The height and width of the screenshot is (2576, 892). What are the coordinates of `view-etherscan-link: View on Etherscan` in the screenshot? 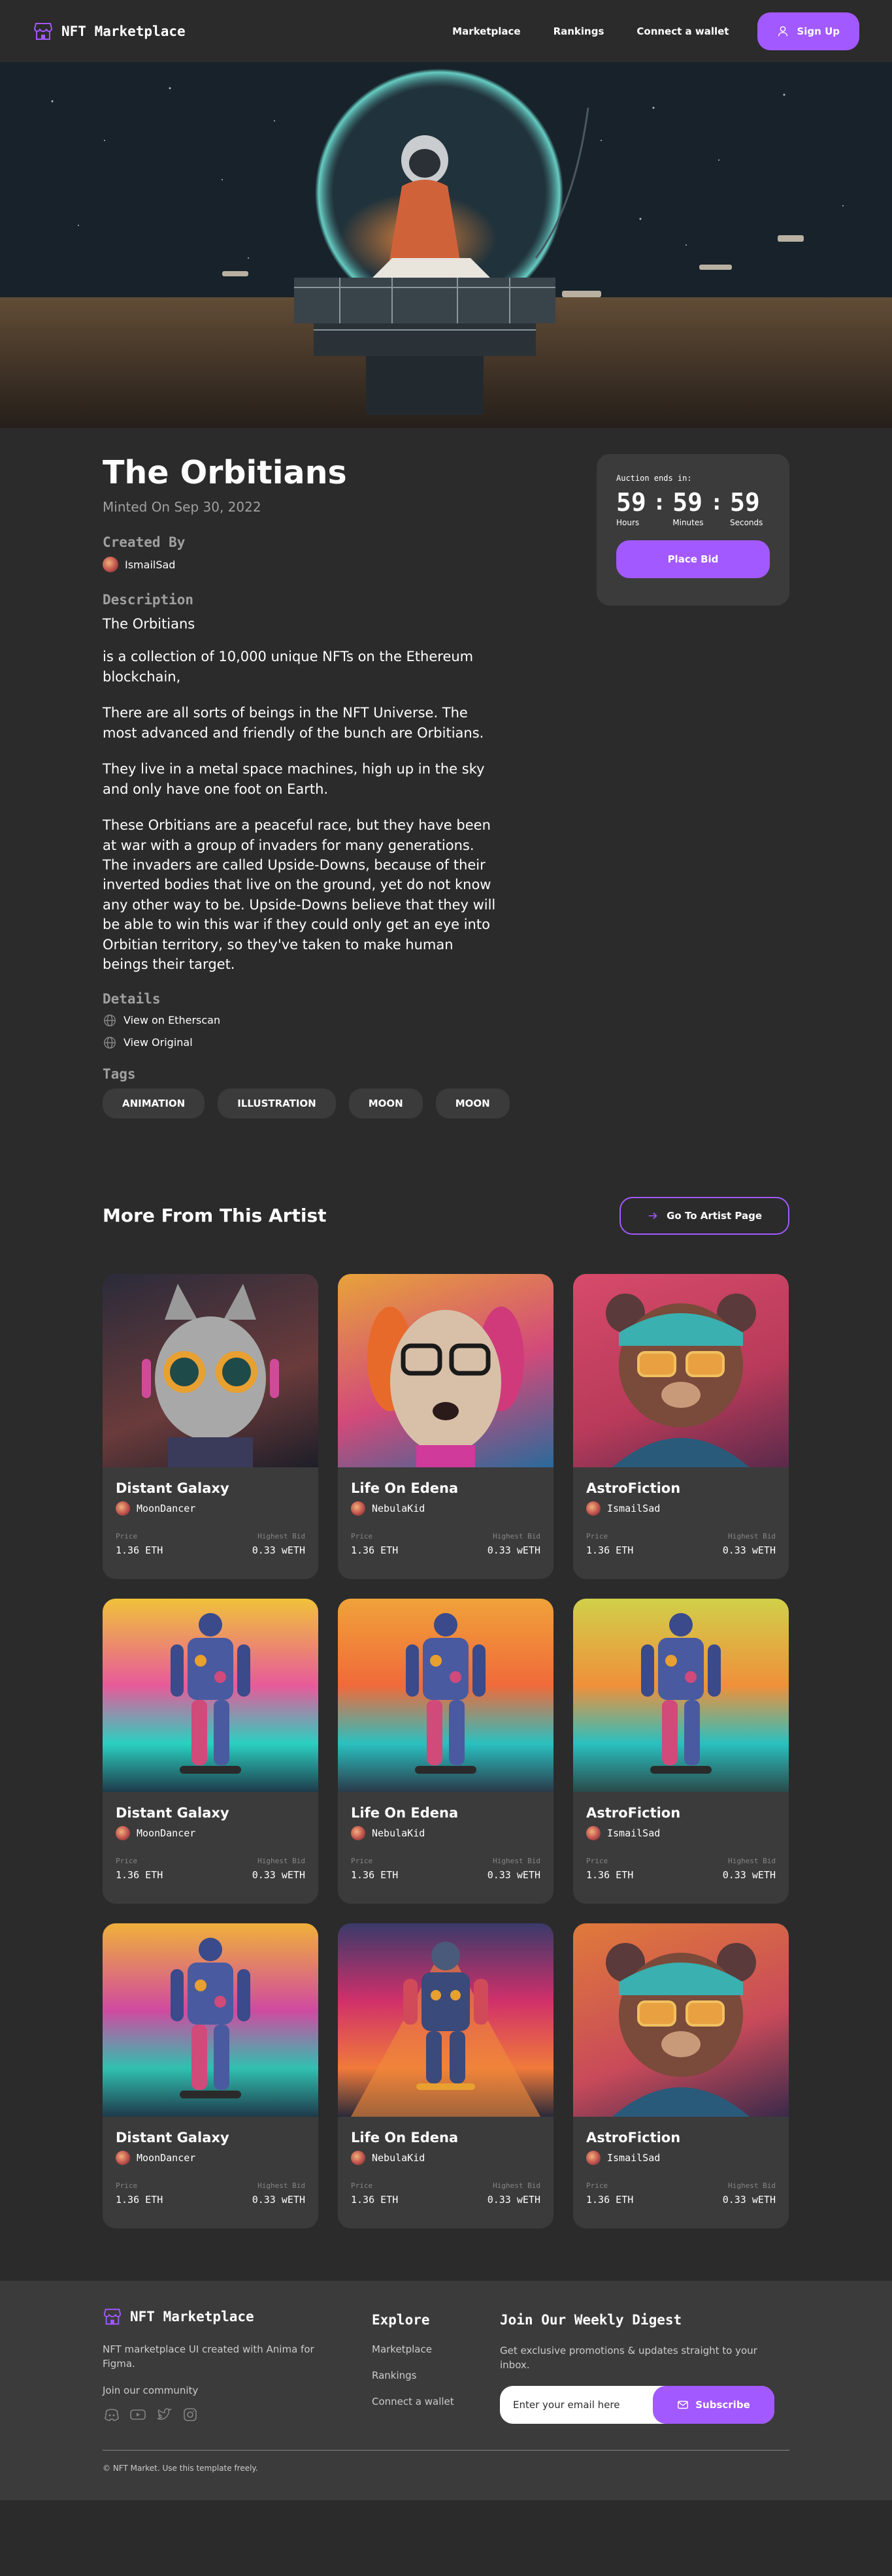 It's located at (302, 1020).